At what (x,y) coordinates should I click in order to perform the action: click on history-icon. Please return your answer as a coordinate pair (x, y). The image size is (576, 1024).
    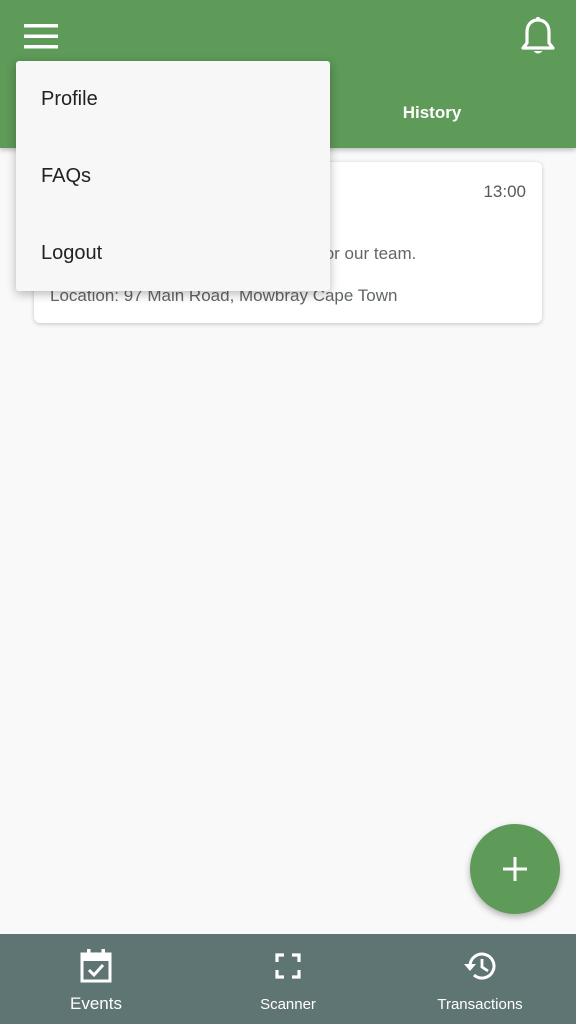
    Looking at the image, I should click on (480, 966).